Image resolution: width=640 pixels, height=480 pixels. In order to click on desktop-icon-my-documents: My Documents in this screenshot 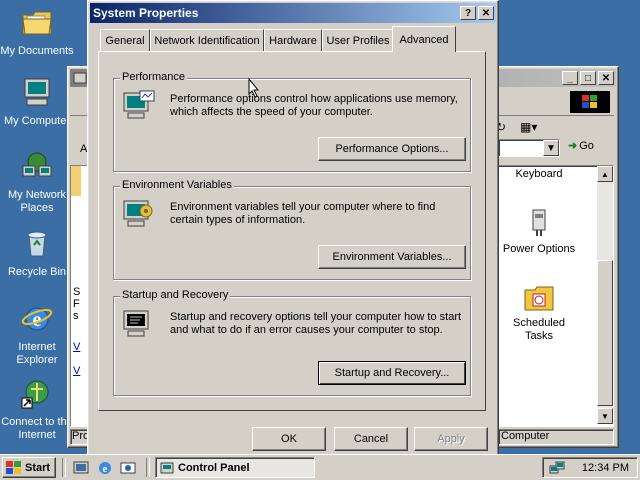, I will do `click(37, 32)`.